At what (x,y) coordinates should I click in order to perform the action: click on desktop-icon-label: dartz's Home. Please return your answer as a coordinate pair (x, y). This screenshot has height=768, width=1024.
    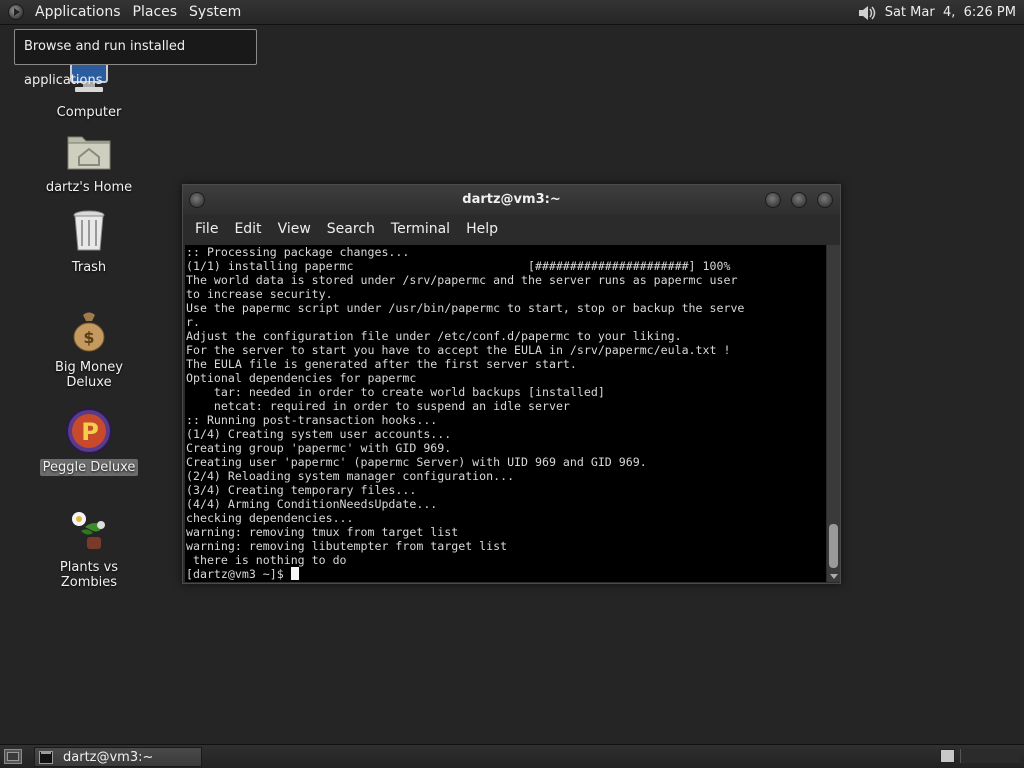
    Looking at the image, I should click on (89, 187).